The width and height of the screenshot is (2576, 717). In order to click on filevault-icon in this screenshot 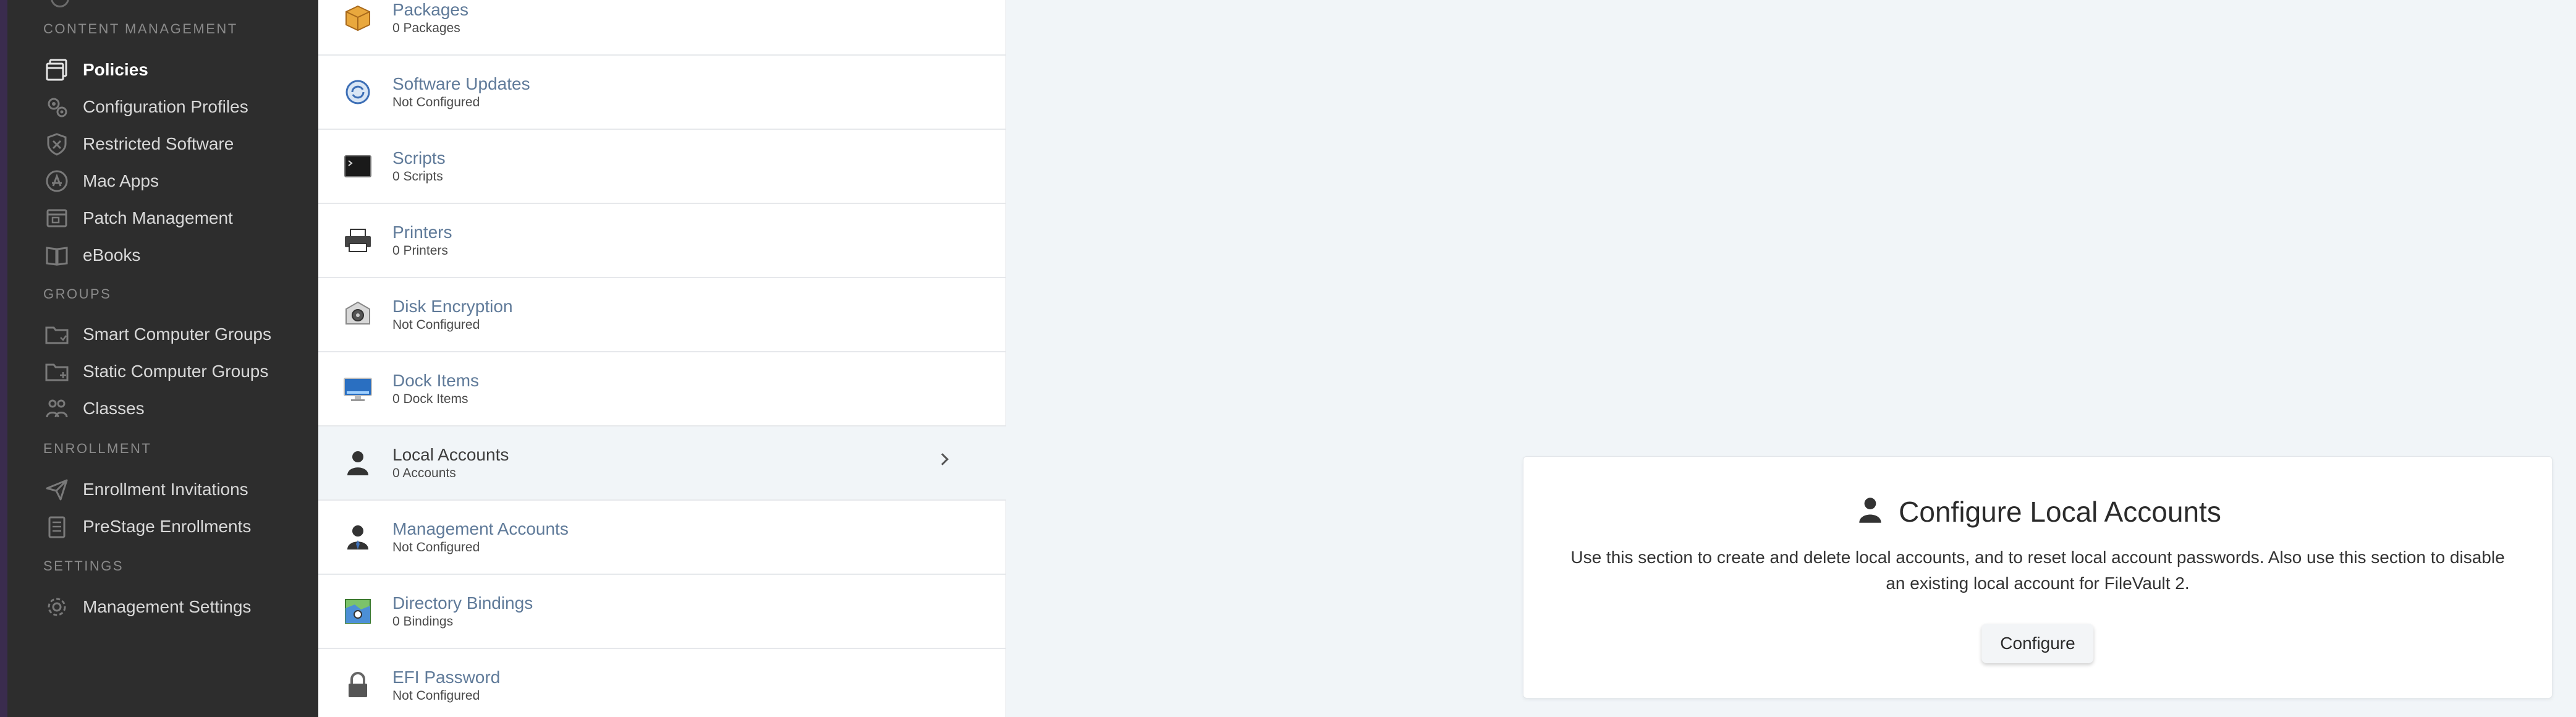, I will do `click(358, 314)`.